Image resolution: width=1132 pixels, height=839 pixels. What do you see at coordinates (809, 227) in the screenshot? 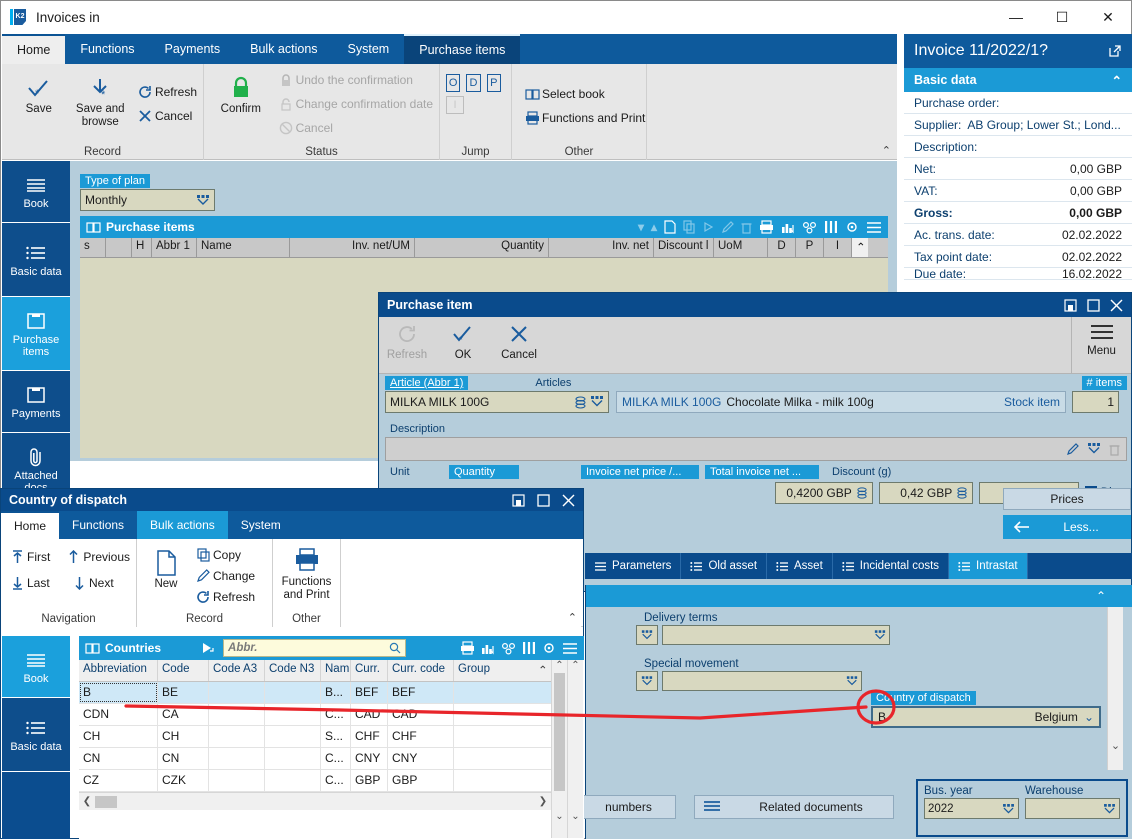
I see `tree-icon` at bounding box center [809, 227].